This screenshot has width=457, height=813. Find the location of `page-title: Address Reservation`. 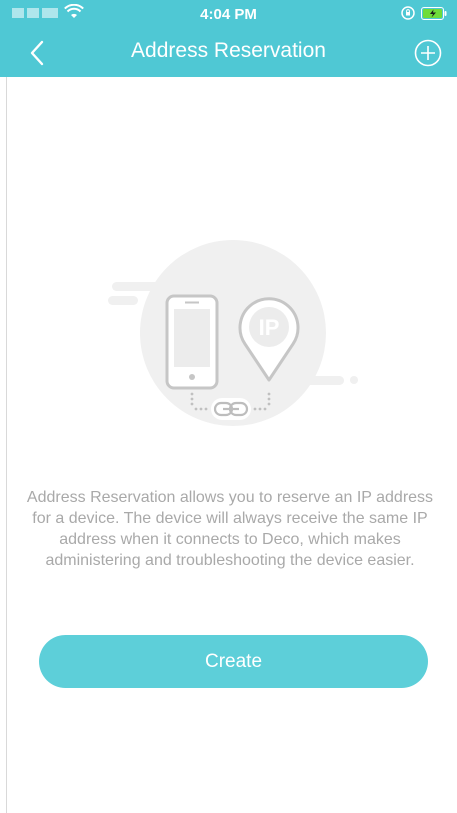

page-title: Address Reservation is located at coordinates (228, 50).